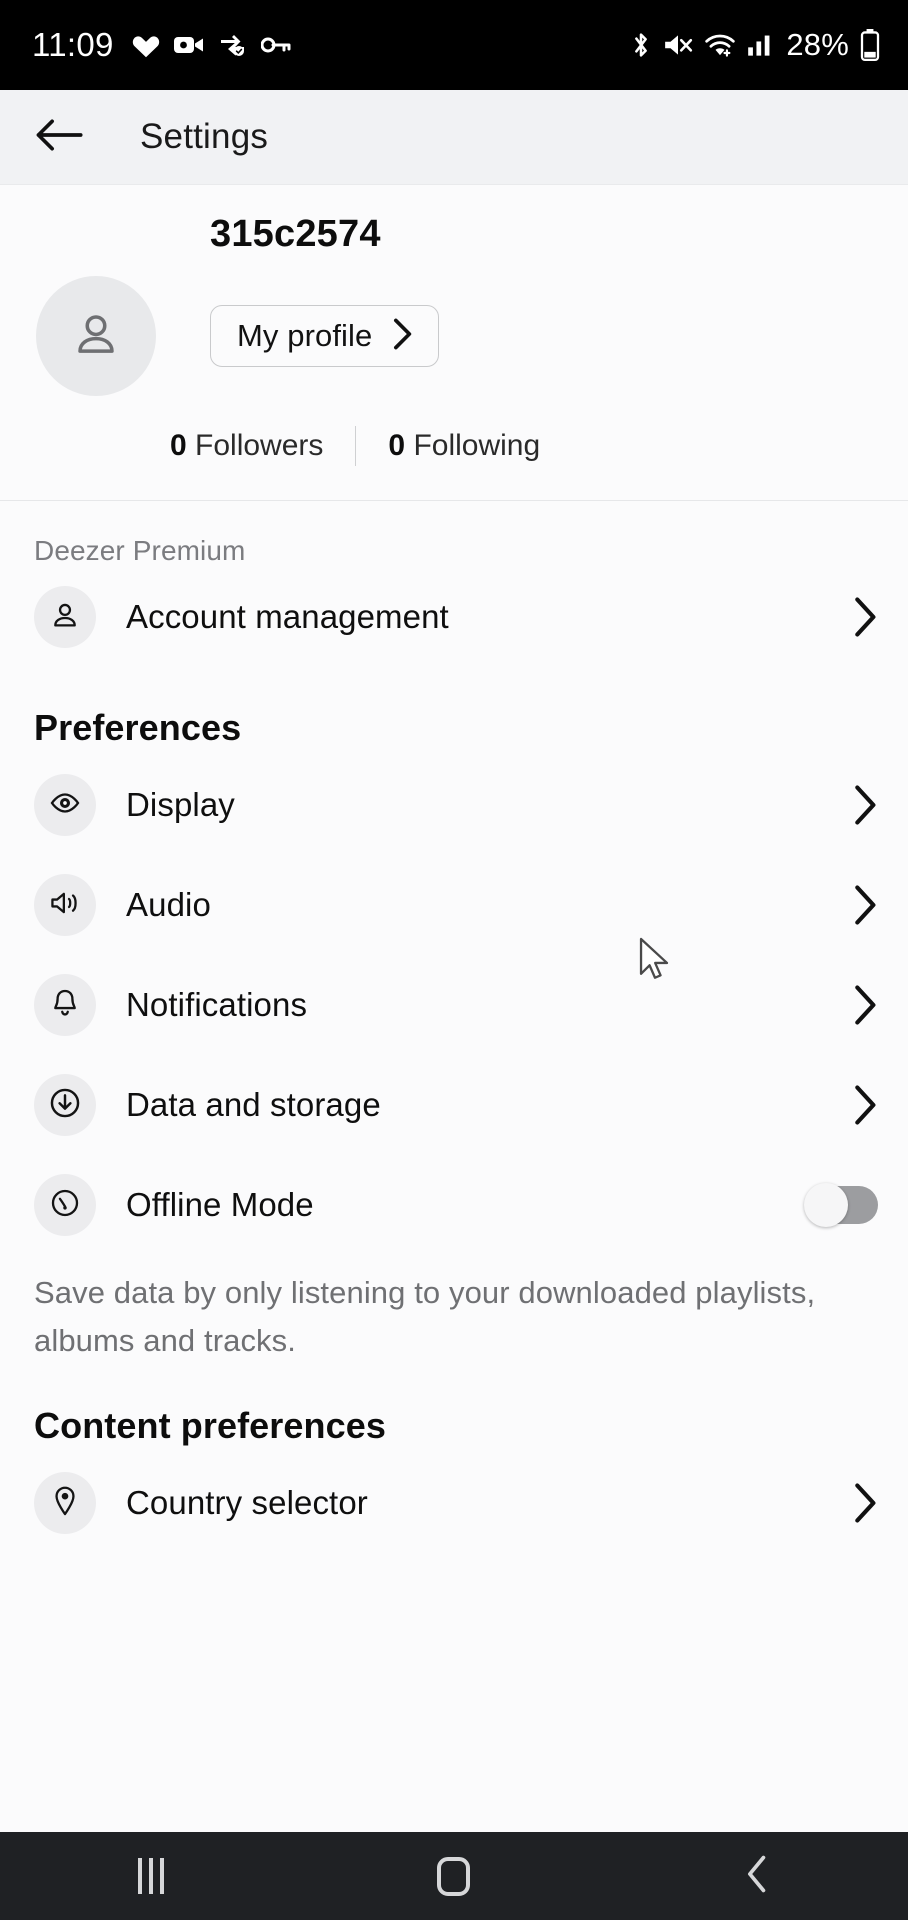 This screenshot has height=1920, width=908. Describe the element at coordinates (220, 1204) in the screenshot. I see `row-label: Offline Mode` at that location.